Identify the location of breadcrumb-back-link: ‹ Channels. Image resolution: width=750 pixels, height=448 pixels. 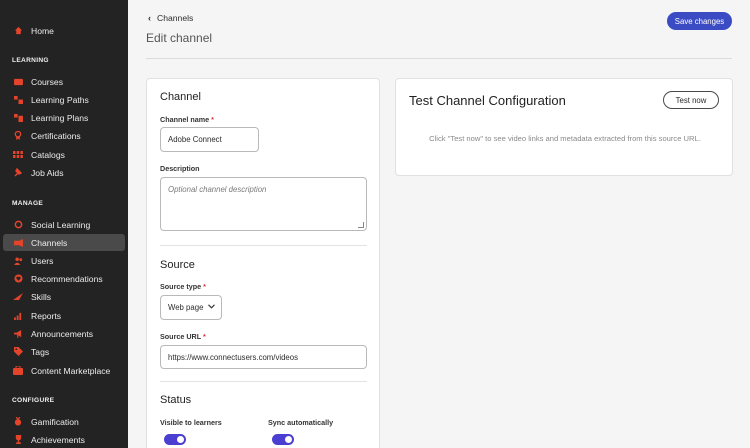
(170, 18).